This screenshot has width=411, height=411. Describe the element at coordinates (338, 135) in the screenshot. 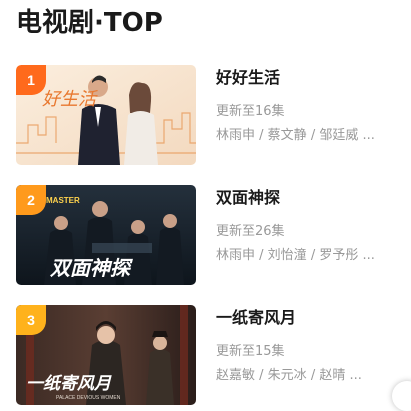

I see `actor-link: 邹廷威` at that location.